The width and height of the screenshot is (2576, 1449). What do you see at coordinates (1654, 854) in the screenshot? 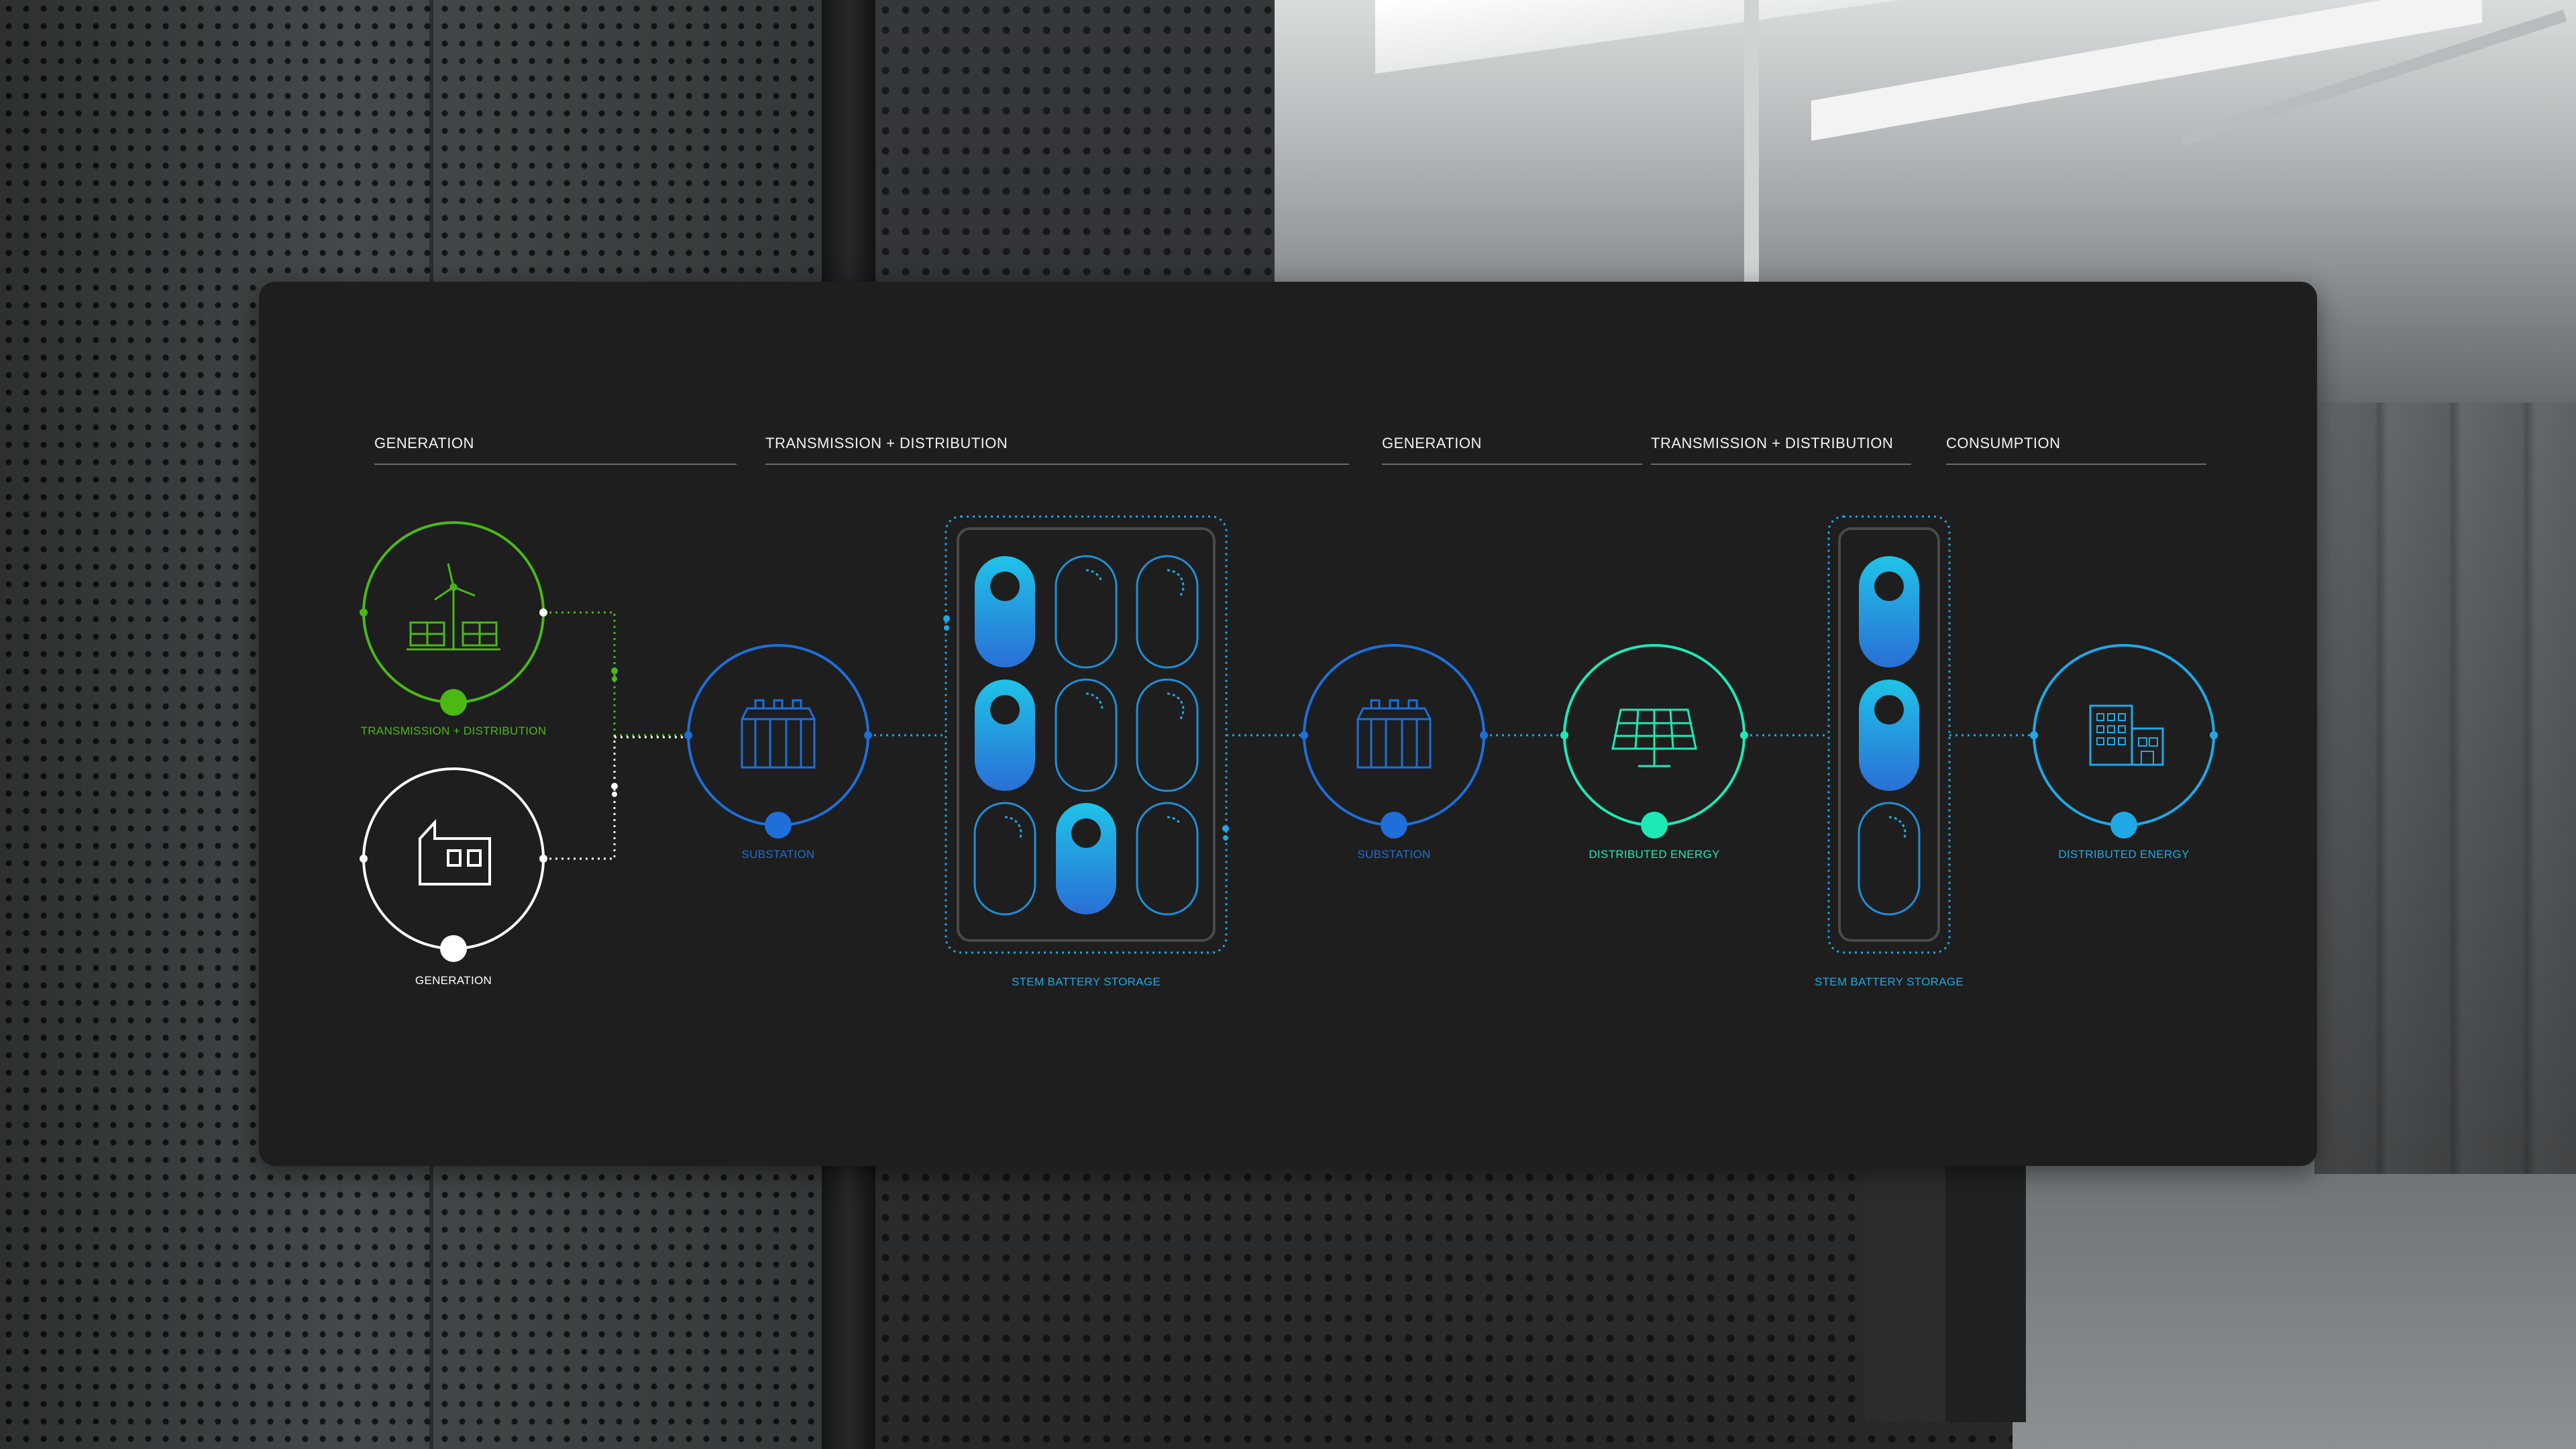
I see `distributed-energy-label: DISTRIBUTED ENERGY` at bounding box center [1654, 854].